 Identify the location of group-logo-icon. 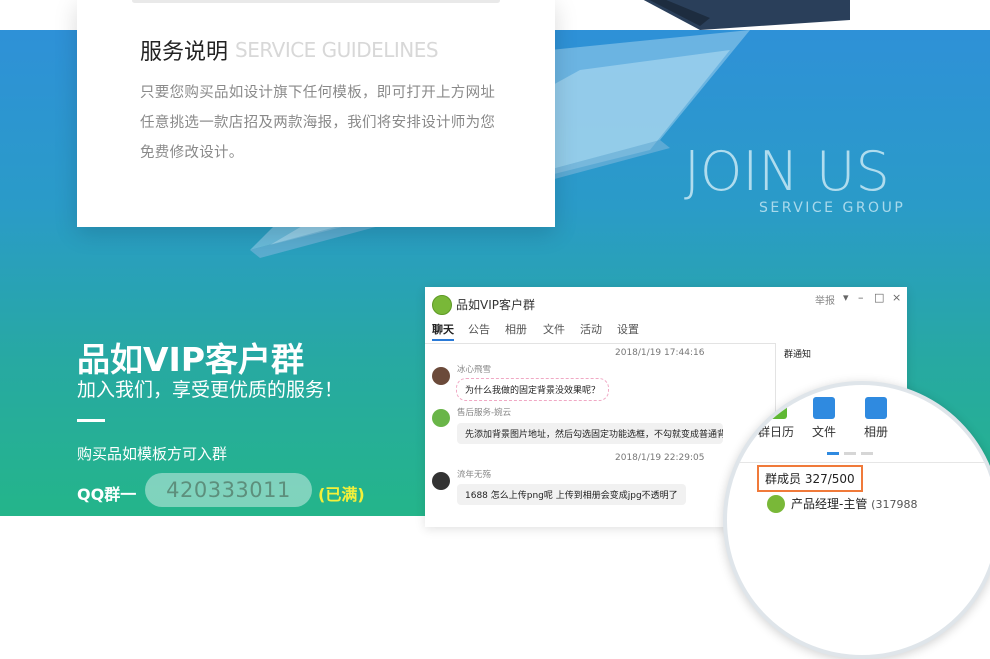
(442, 305).